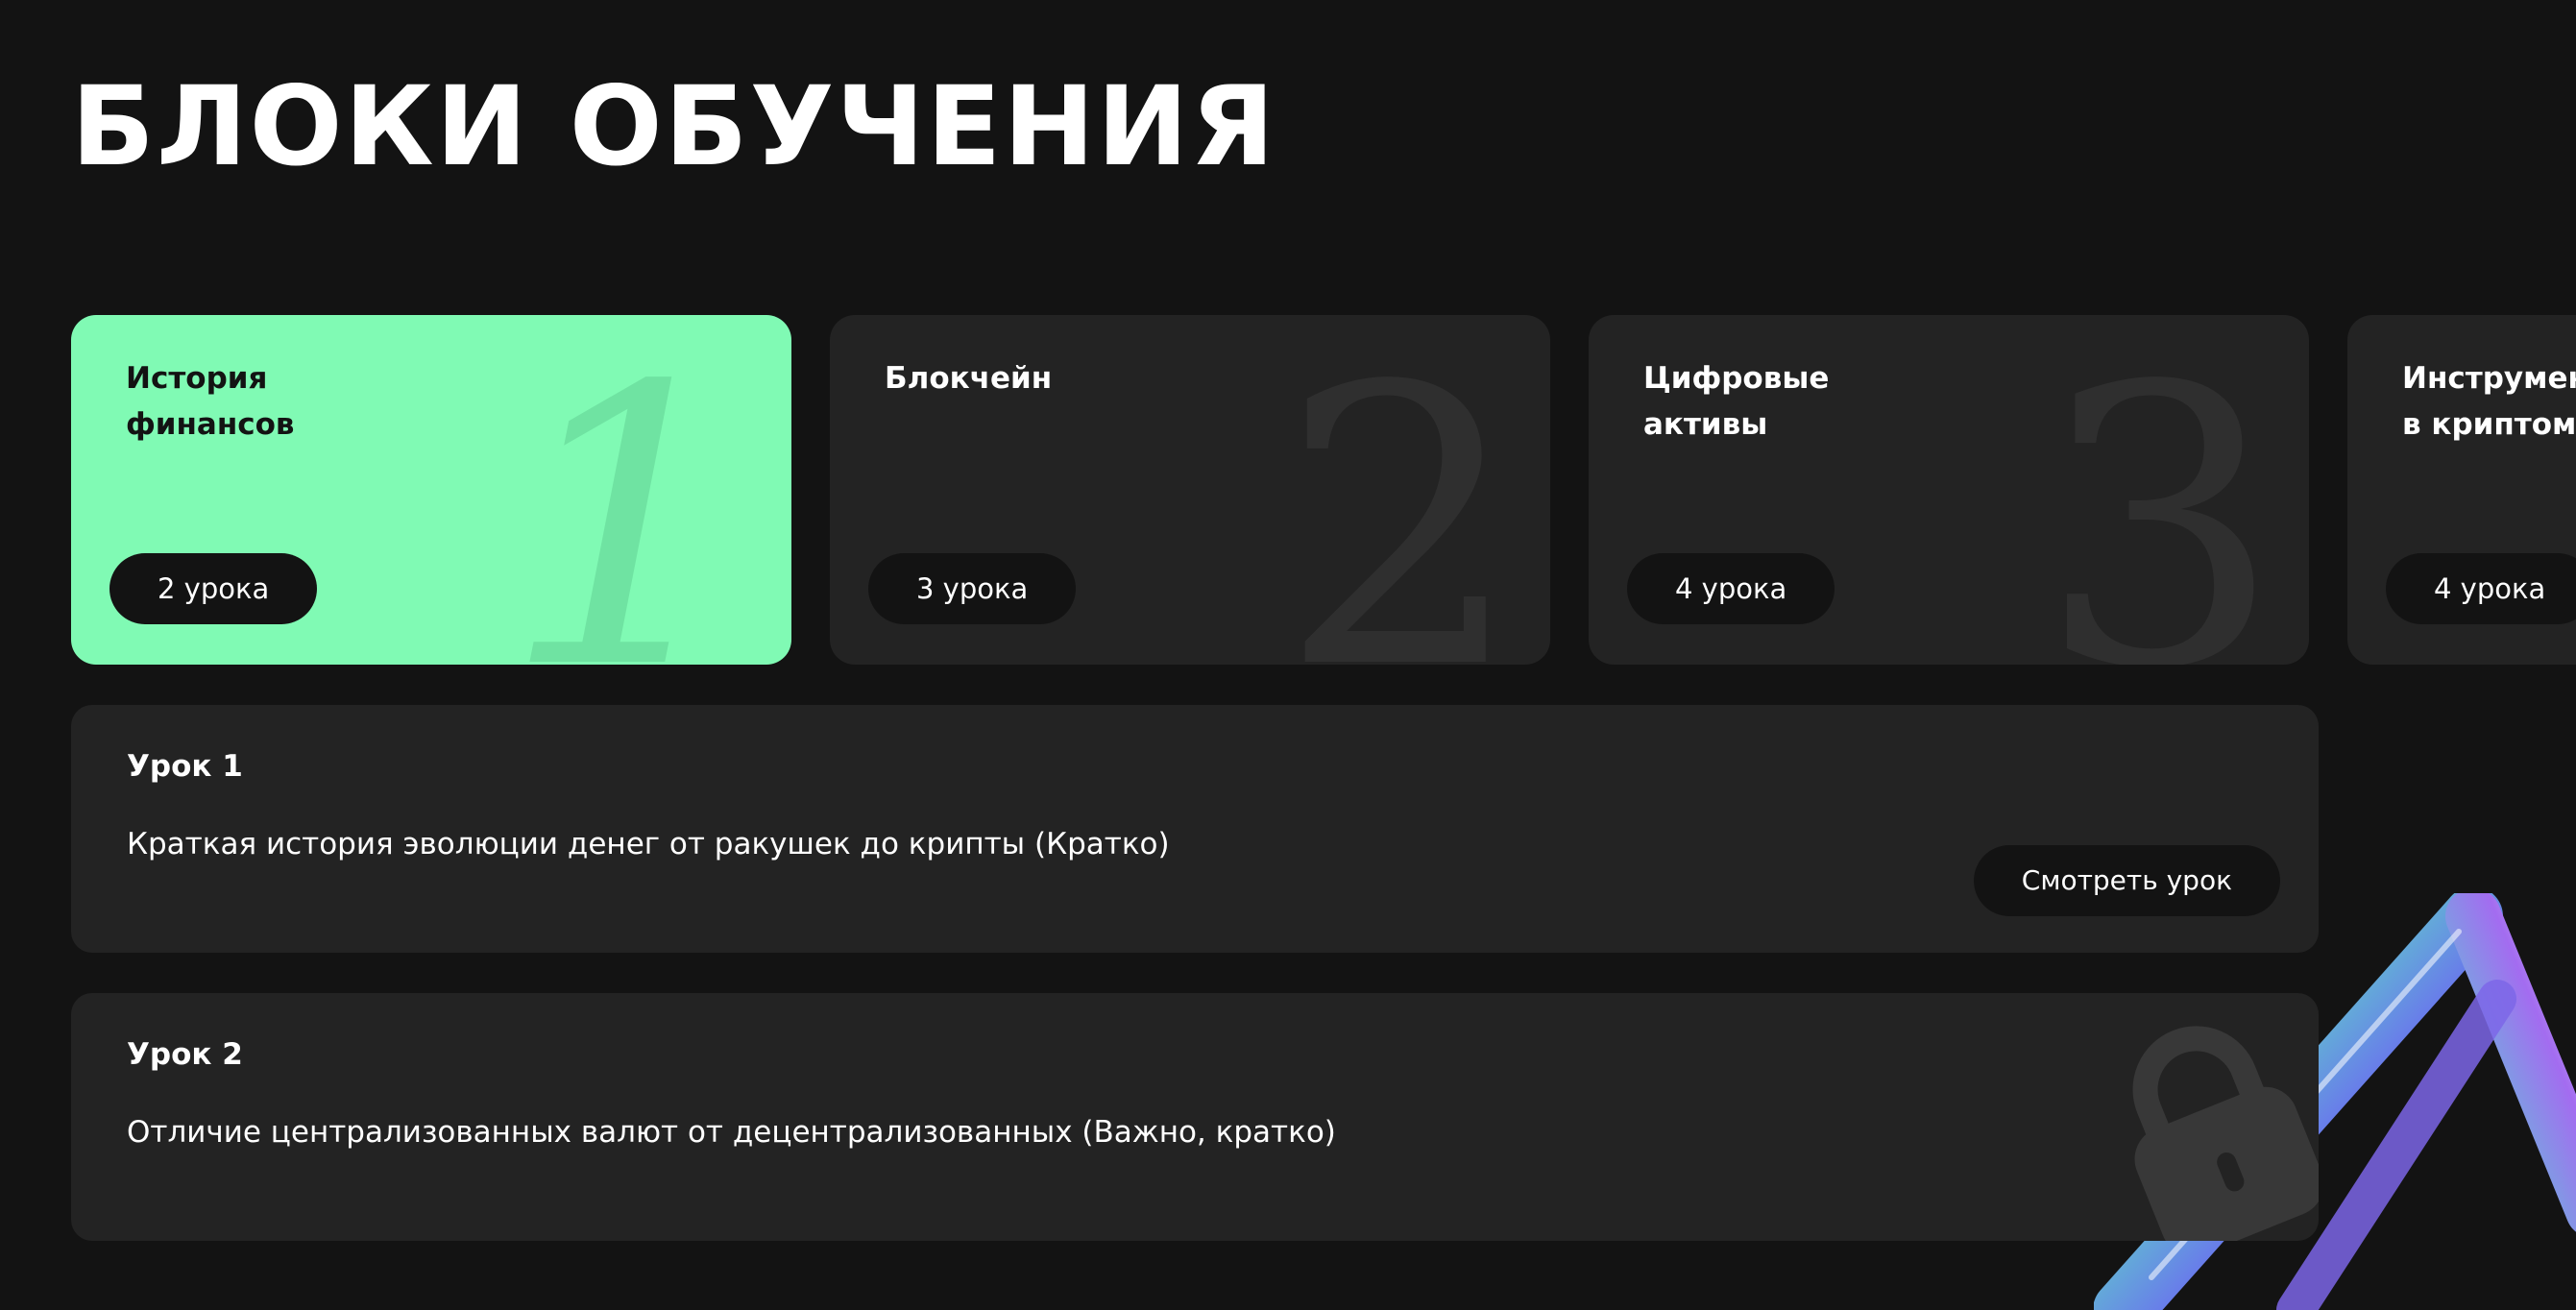 This screenshot has height=1310, width=2576. Describe the element at coordinates (674, 126) in the screenshot. I see `page-title: БЛОКИ ОБУЧЕНИЯ` at that location.